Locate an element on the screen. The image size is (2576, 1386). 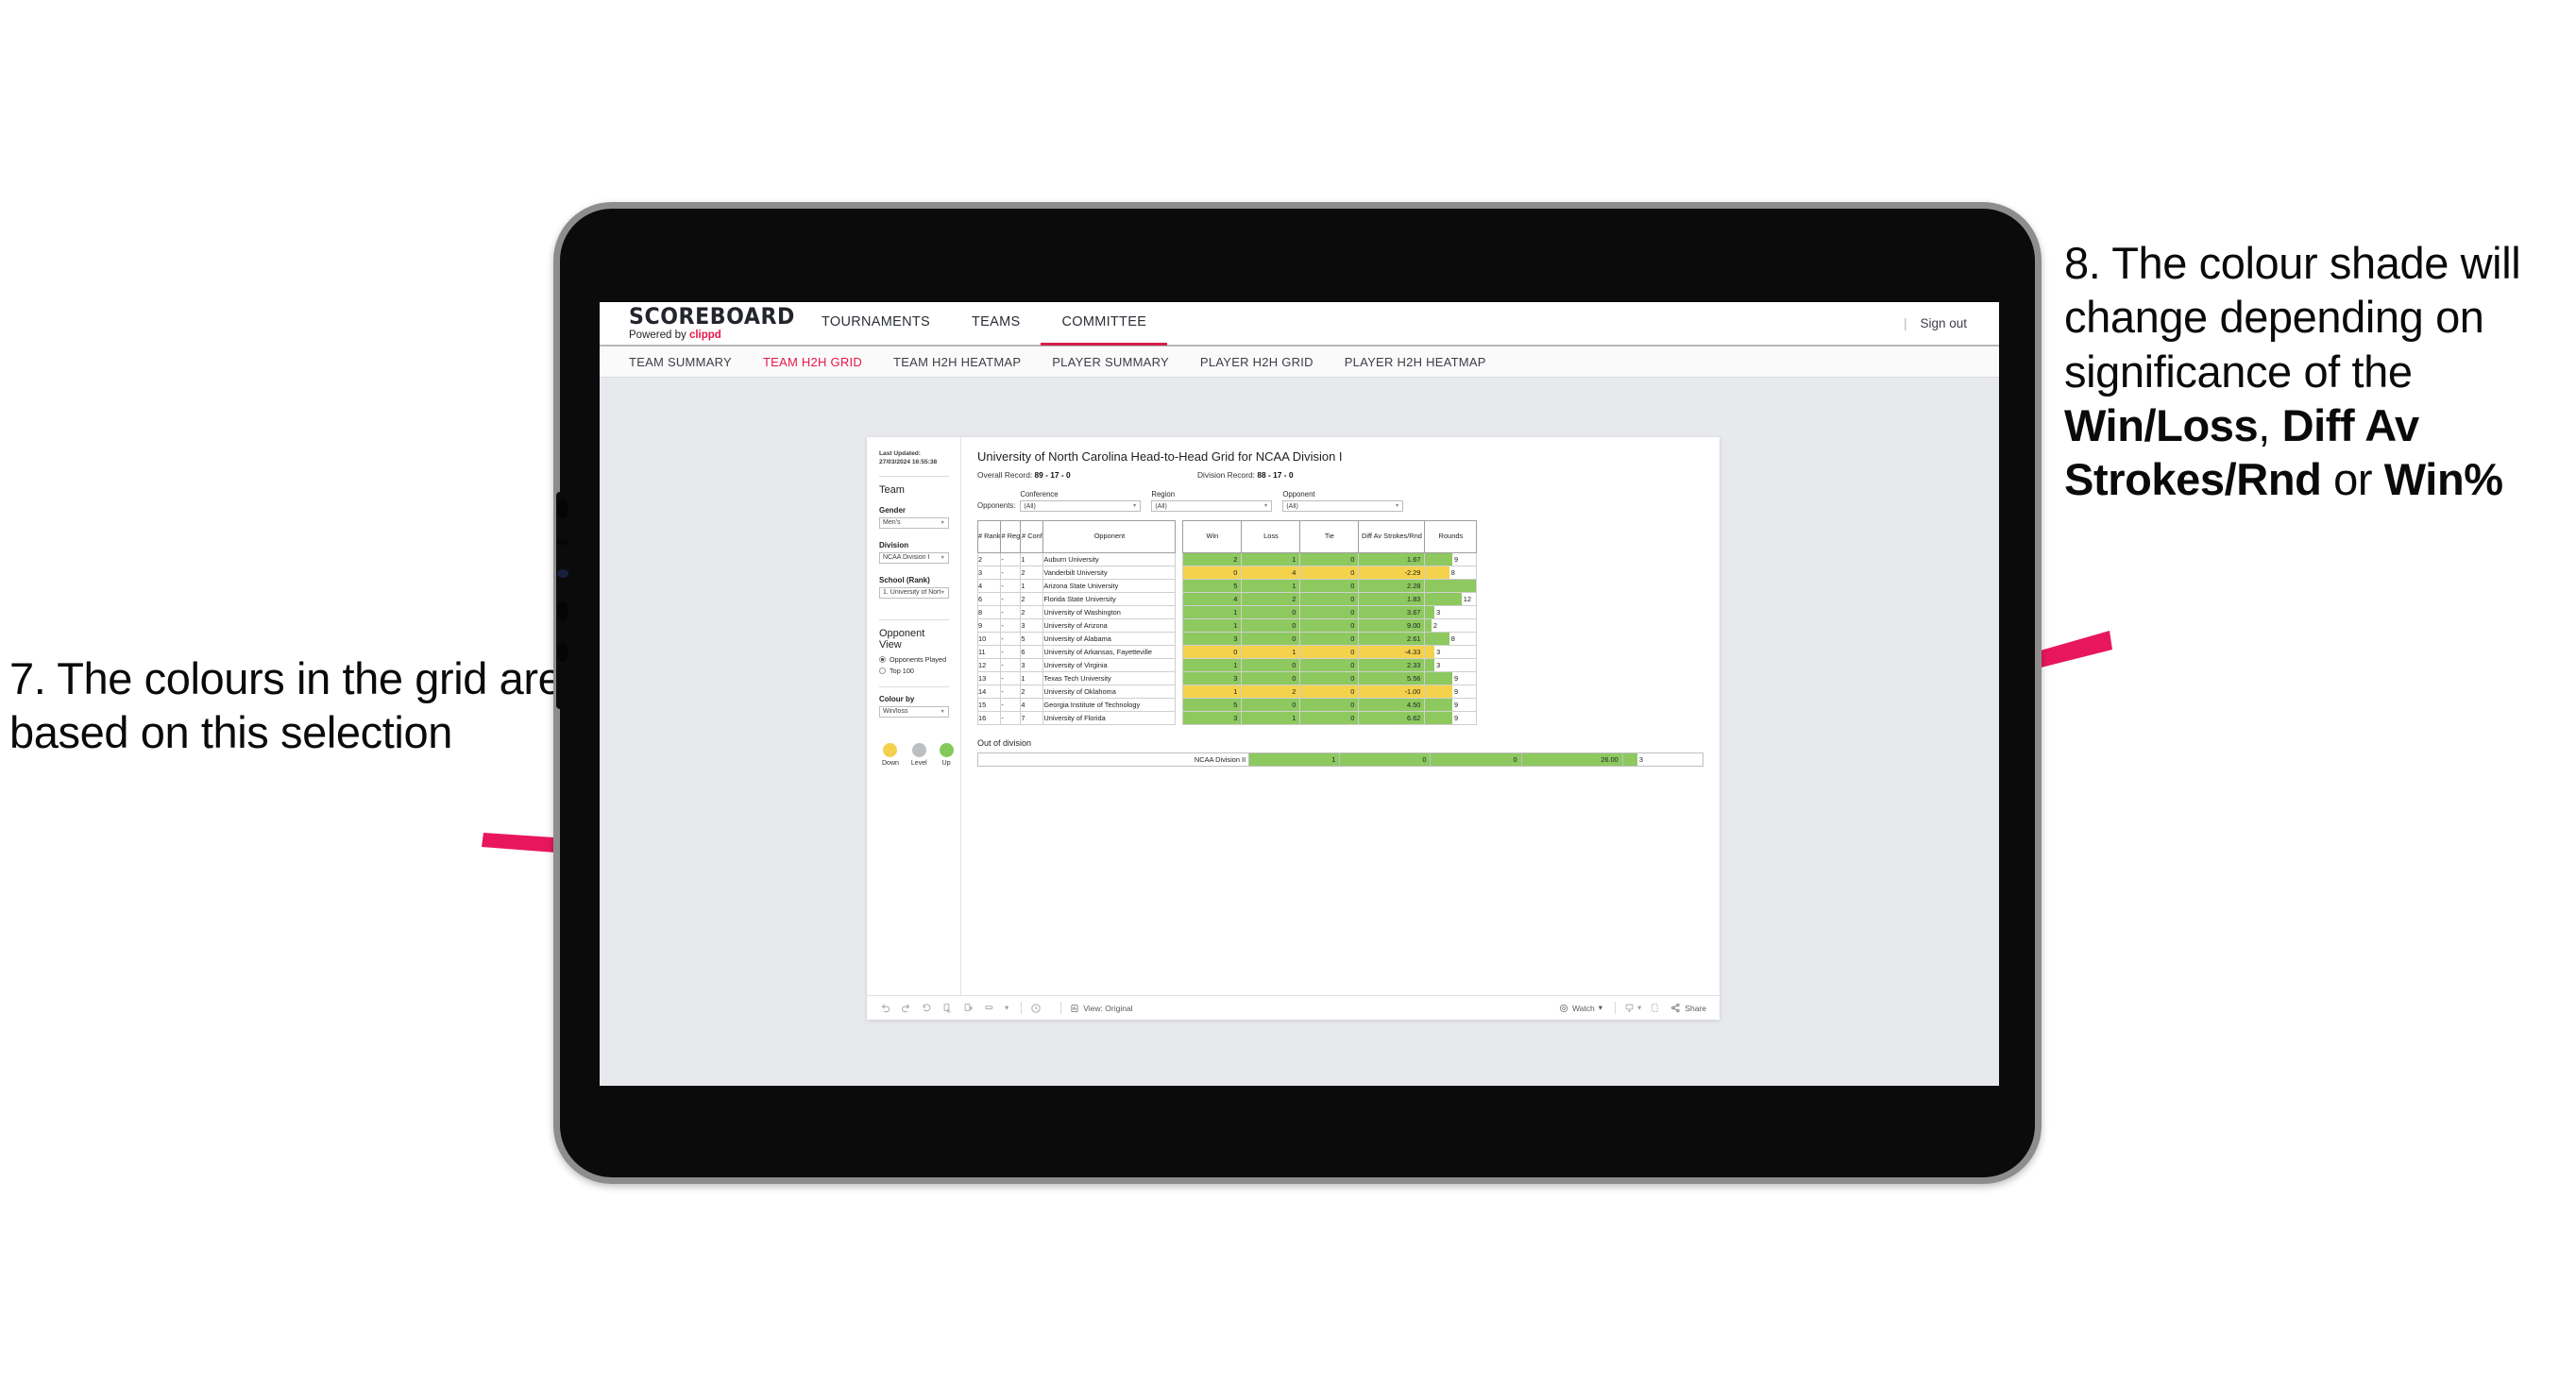
highlight-dropdown-icon: ▾ is located at coordinates (1006, 1008).